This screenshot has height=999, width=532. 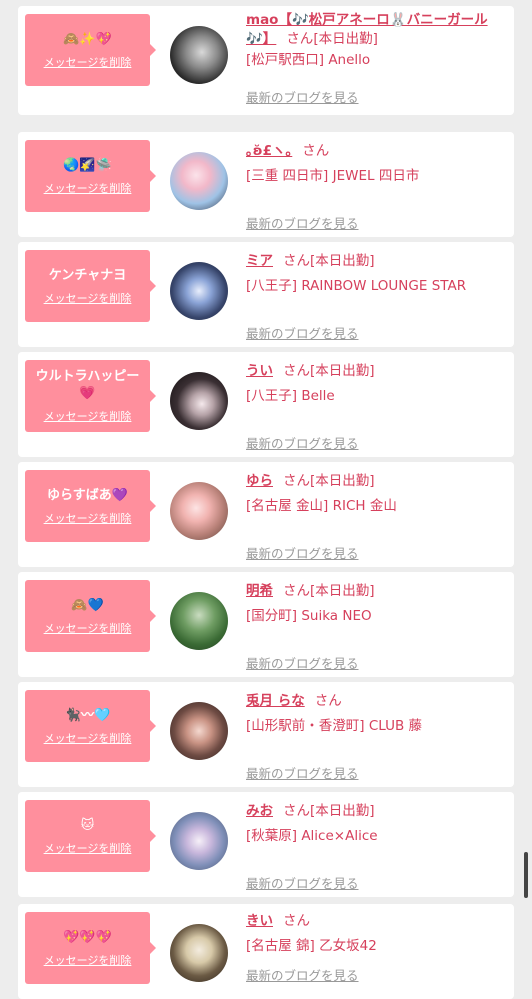 I want to click on message-text: 🌏🌠🛸, so click(x=87, y=165).